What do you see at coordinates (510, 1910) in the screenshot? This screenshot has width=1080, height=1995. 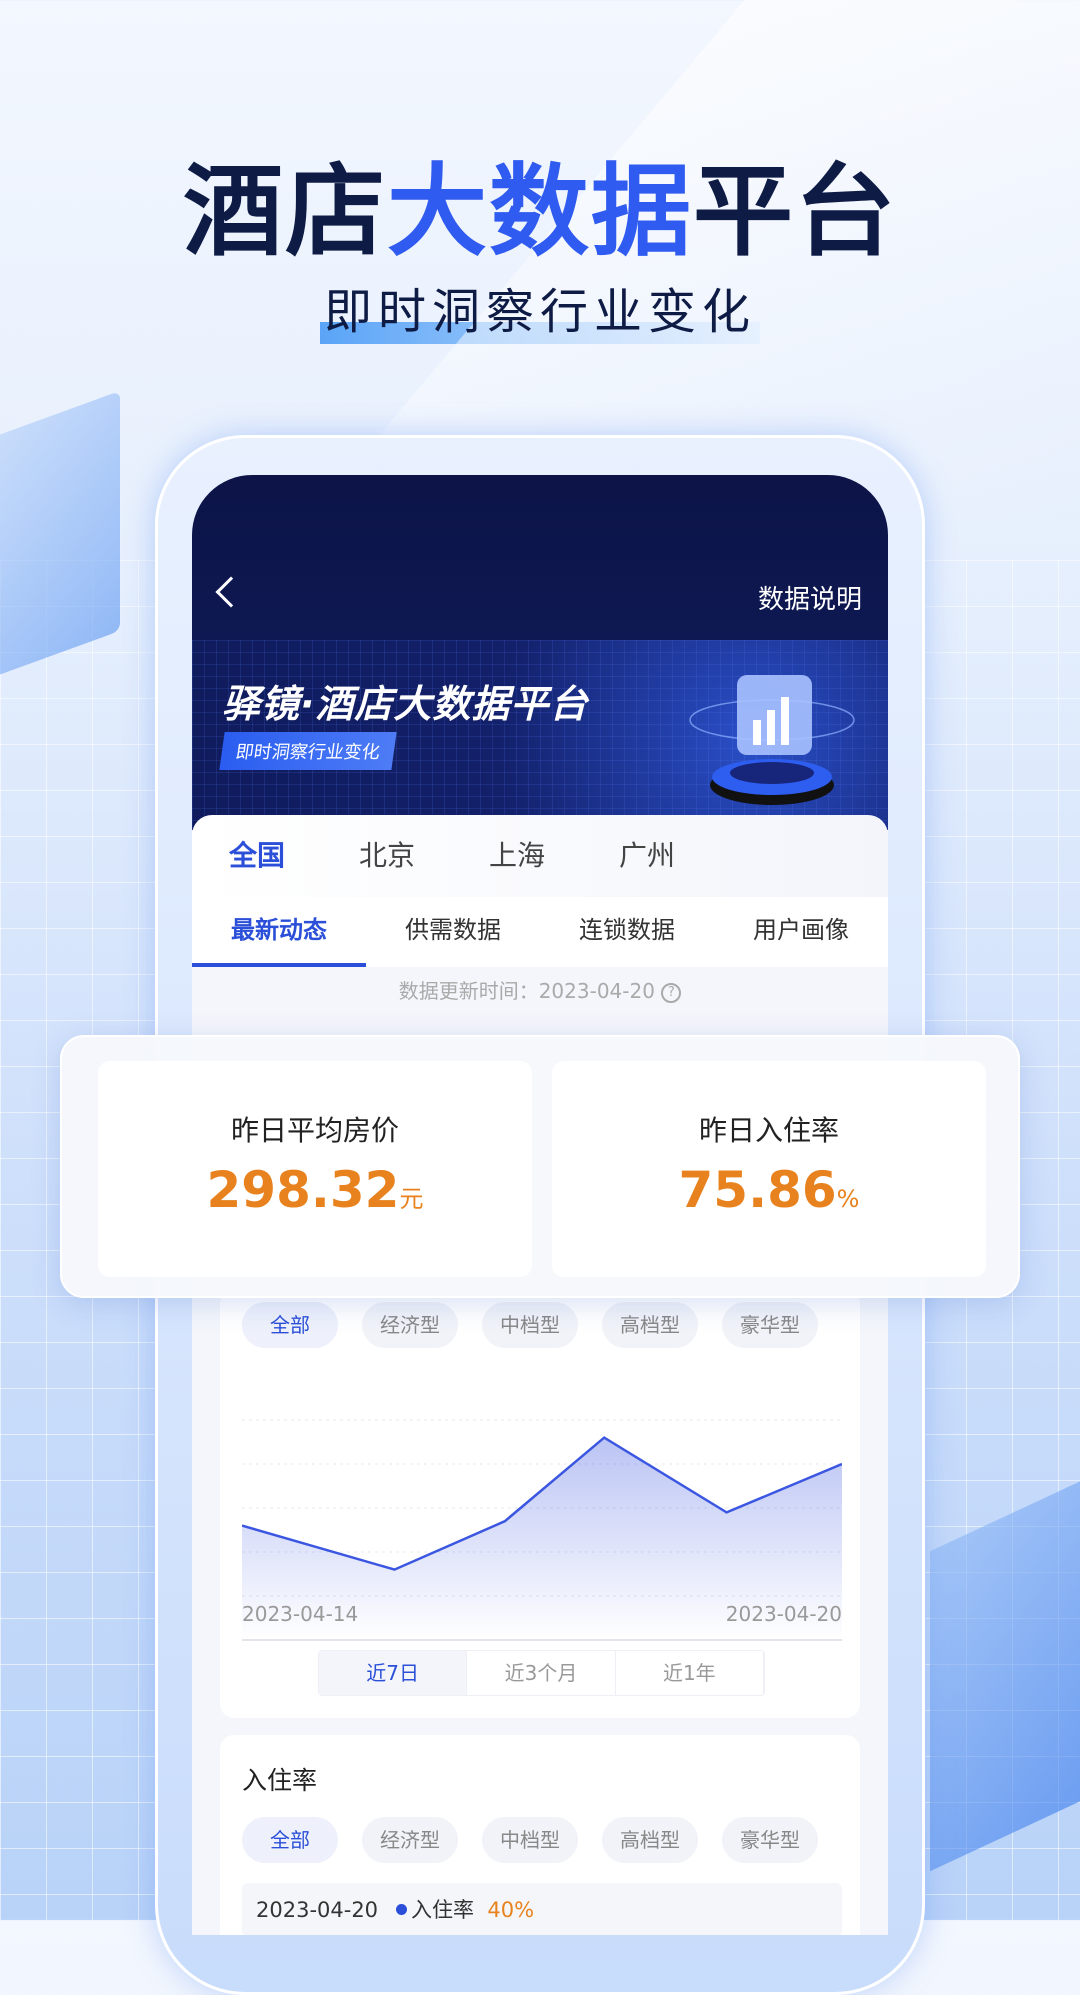 I see `tooltip-value: 40%` at bounding box center [510, 1910].